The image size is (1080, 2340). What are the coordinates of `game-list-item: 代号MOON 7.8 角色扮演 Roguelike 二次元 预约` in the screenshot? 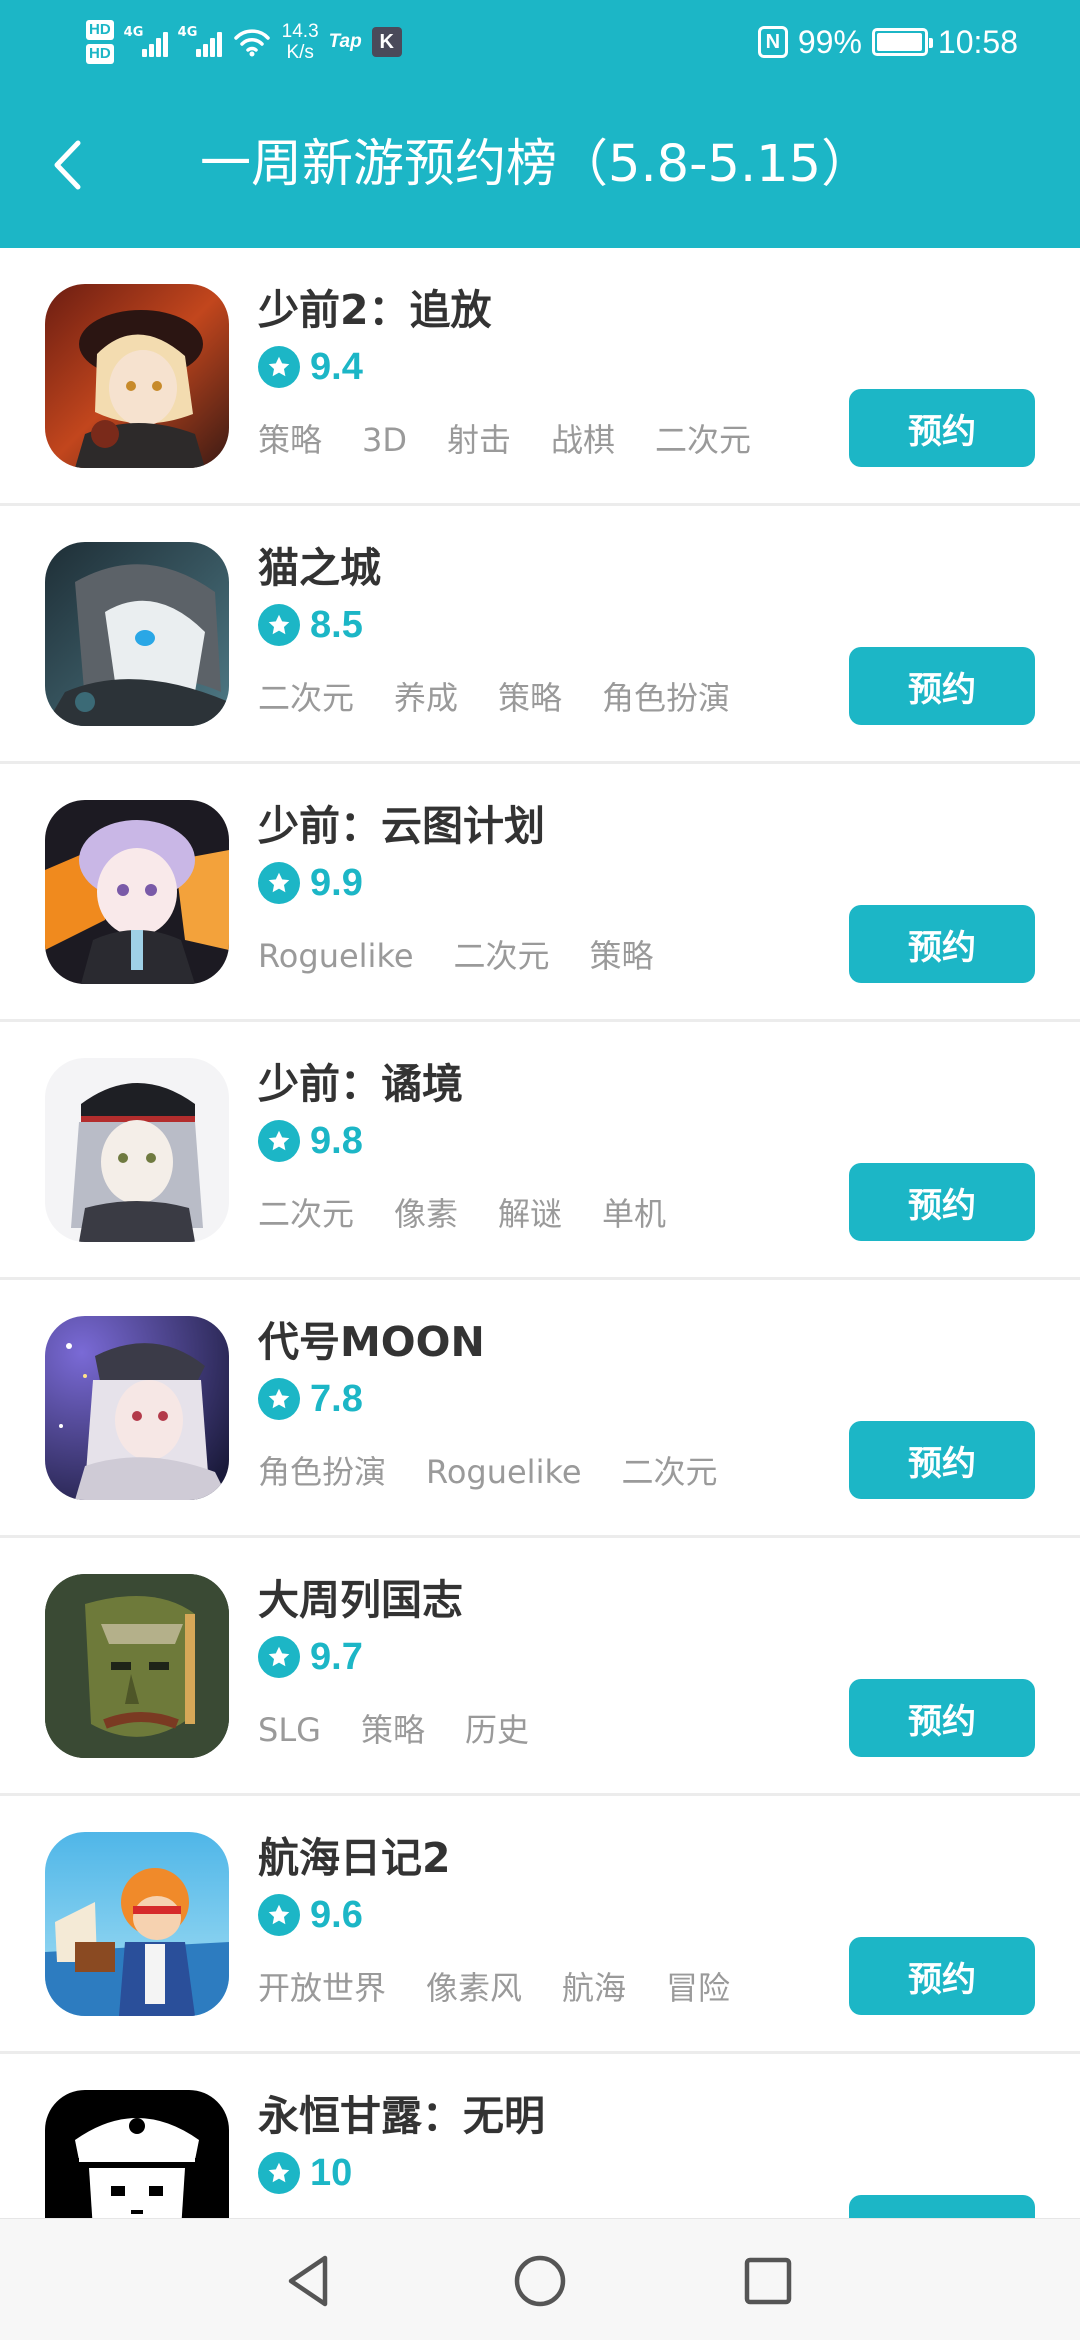 It's located at (540, 1409).